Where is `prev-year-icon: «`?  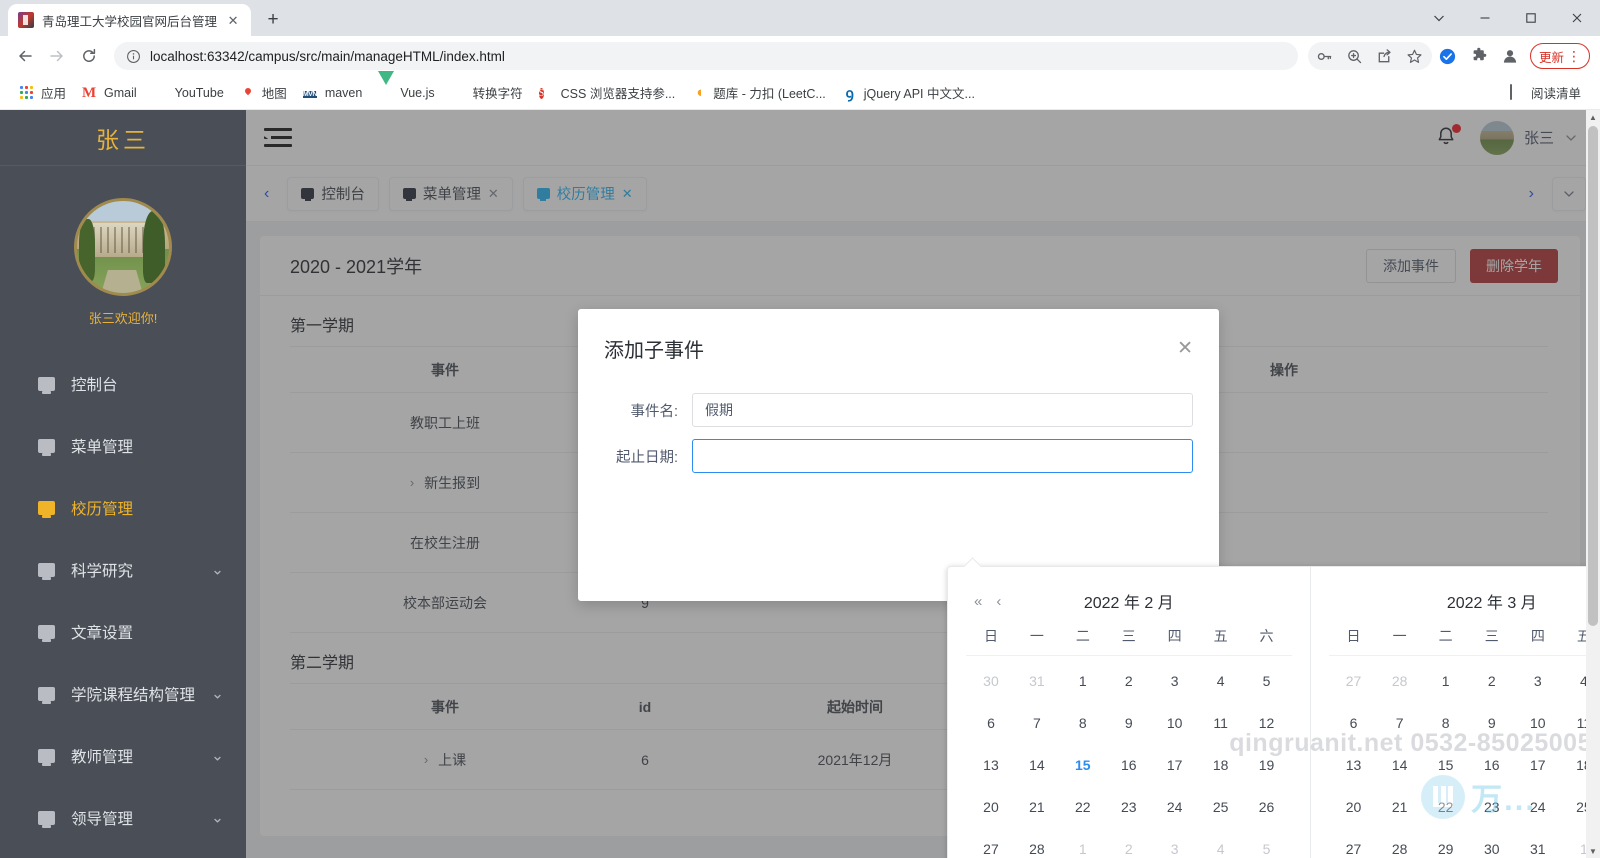 prev-year-icon: « is located at coordinates (978, 601).